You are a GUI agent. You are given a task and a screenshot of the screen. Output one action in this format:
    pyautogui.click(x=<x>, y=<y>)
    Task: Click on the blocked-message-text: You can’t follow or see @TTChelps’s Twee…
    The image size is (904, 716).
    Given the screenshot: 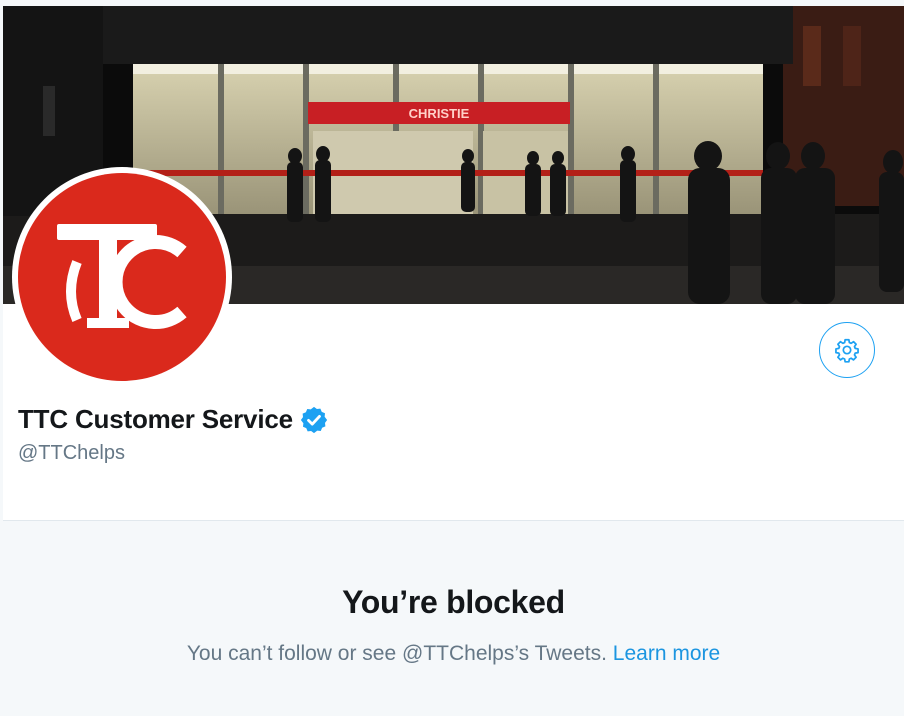 What is the action you would take?
    pyautogui.click(x=396, y=653)
    